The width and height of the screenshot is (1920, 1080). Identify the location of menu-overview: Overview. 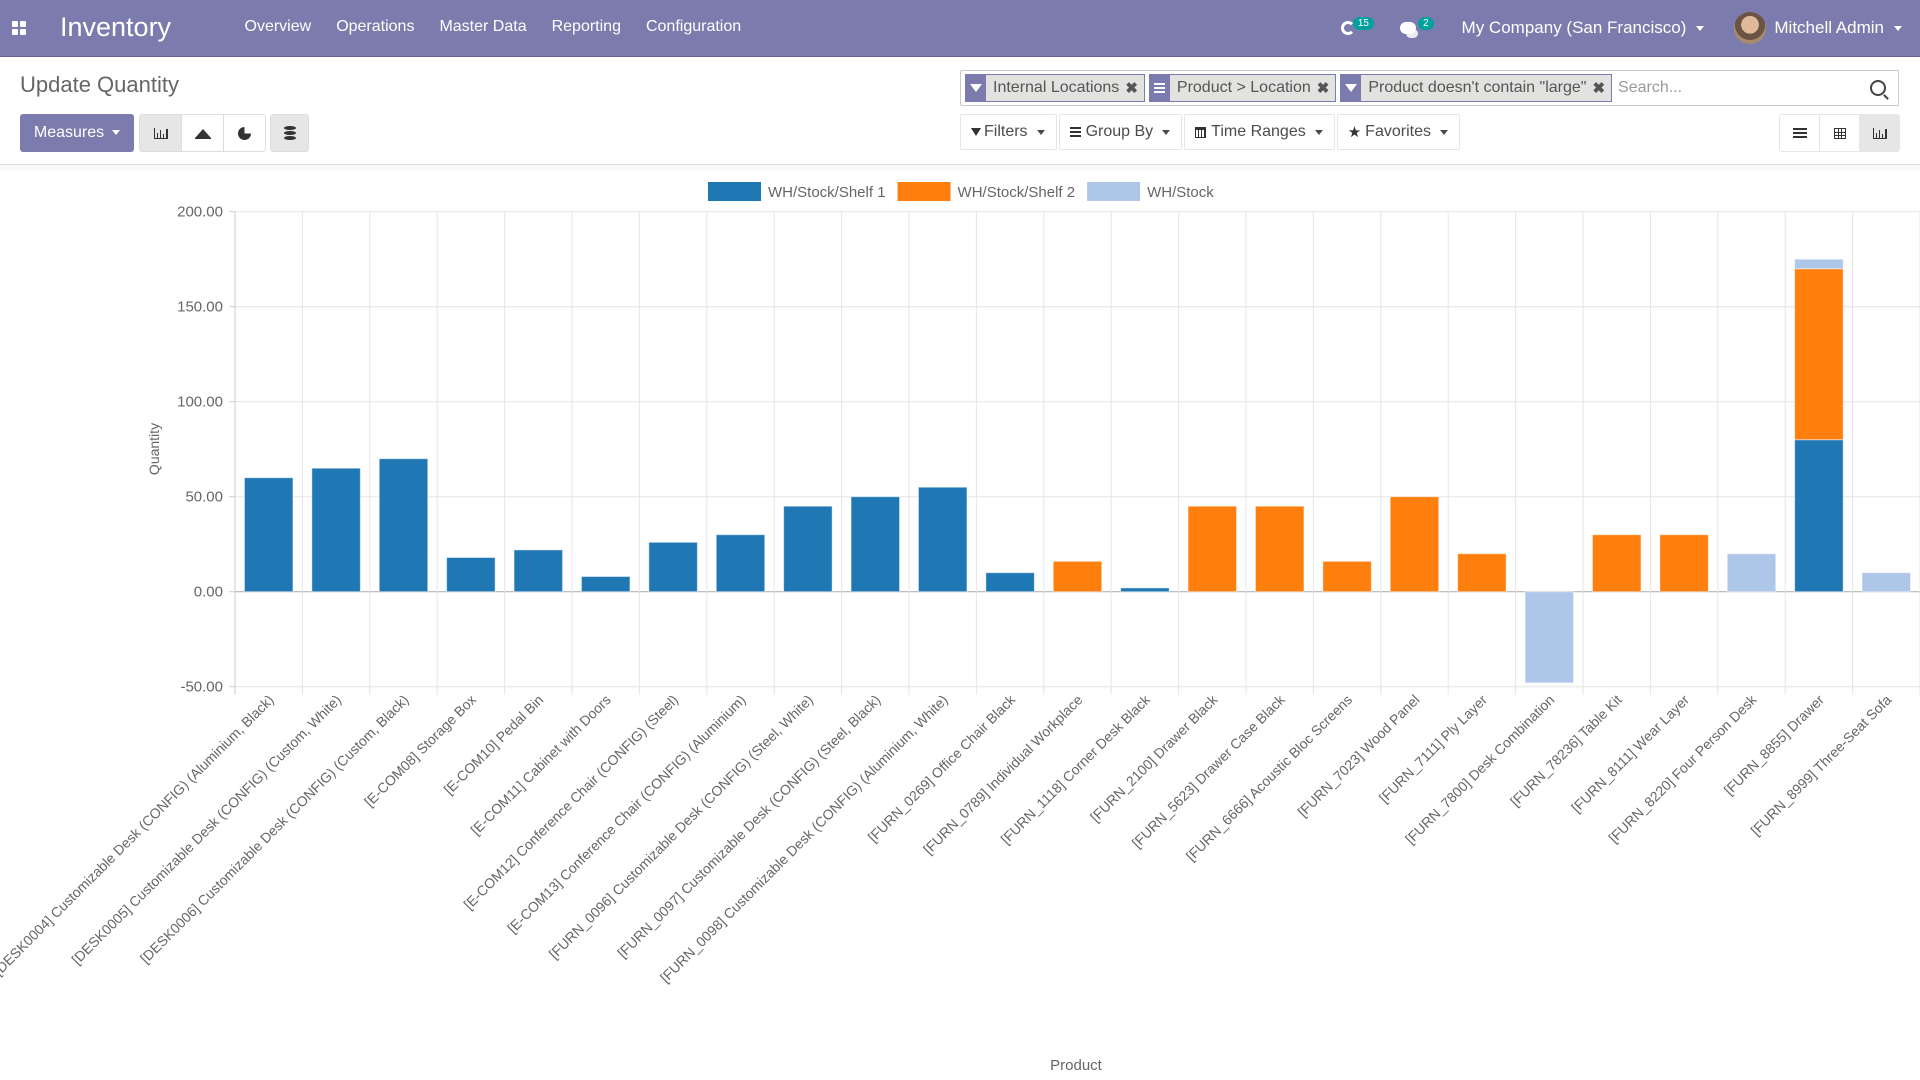
(278, 27).